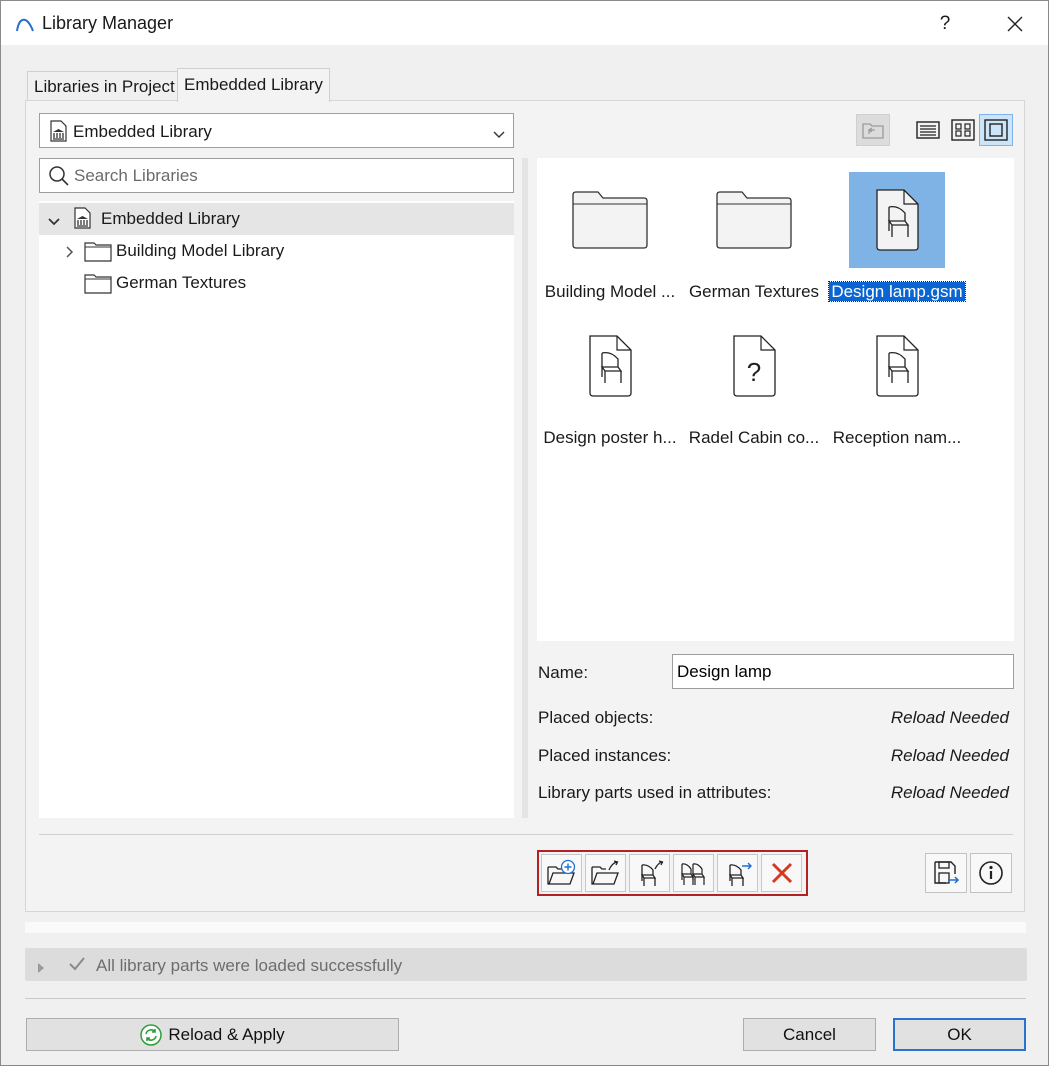 This screenshot has height=1066, width=1049. What do you see at coordinates (596, 717) in the screenshot?
I see `placed-objects-label: Placed objects:` at bounding box center [596, 717].